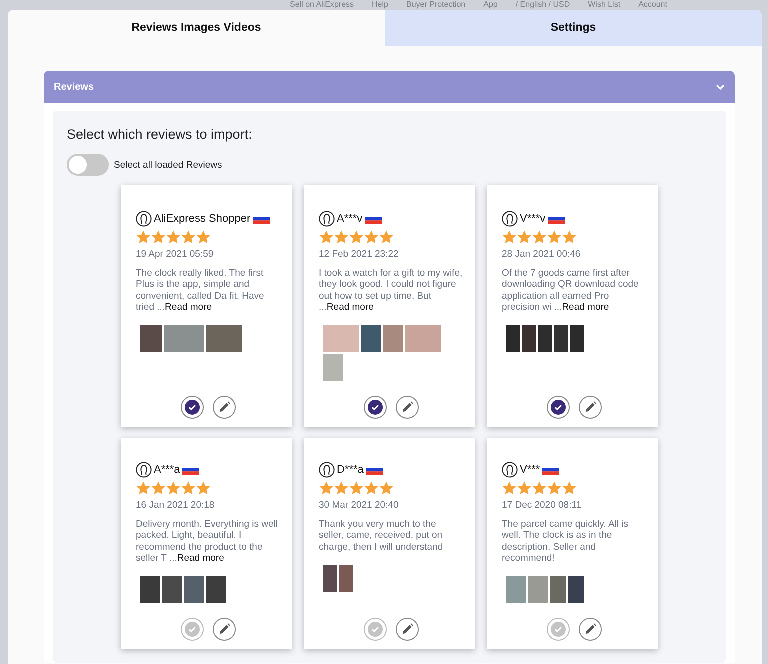 The height and width of the screenshot is (664, 768). Describe the element at coordinates (160, 134) in the screenshot. I see `section-heading: Select which reviews to import:` at that location.